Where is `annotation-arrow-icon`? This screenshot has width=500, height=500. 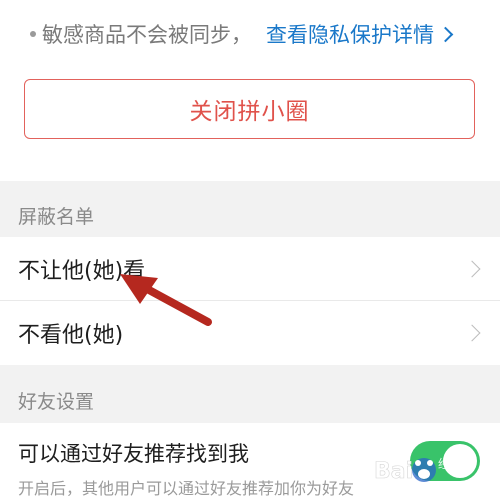
annotation-arrow-icon is located at coordinates (166, 300).